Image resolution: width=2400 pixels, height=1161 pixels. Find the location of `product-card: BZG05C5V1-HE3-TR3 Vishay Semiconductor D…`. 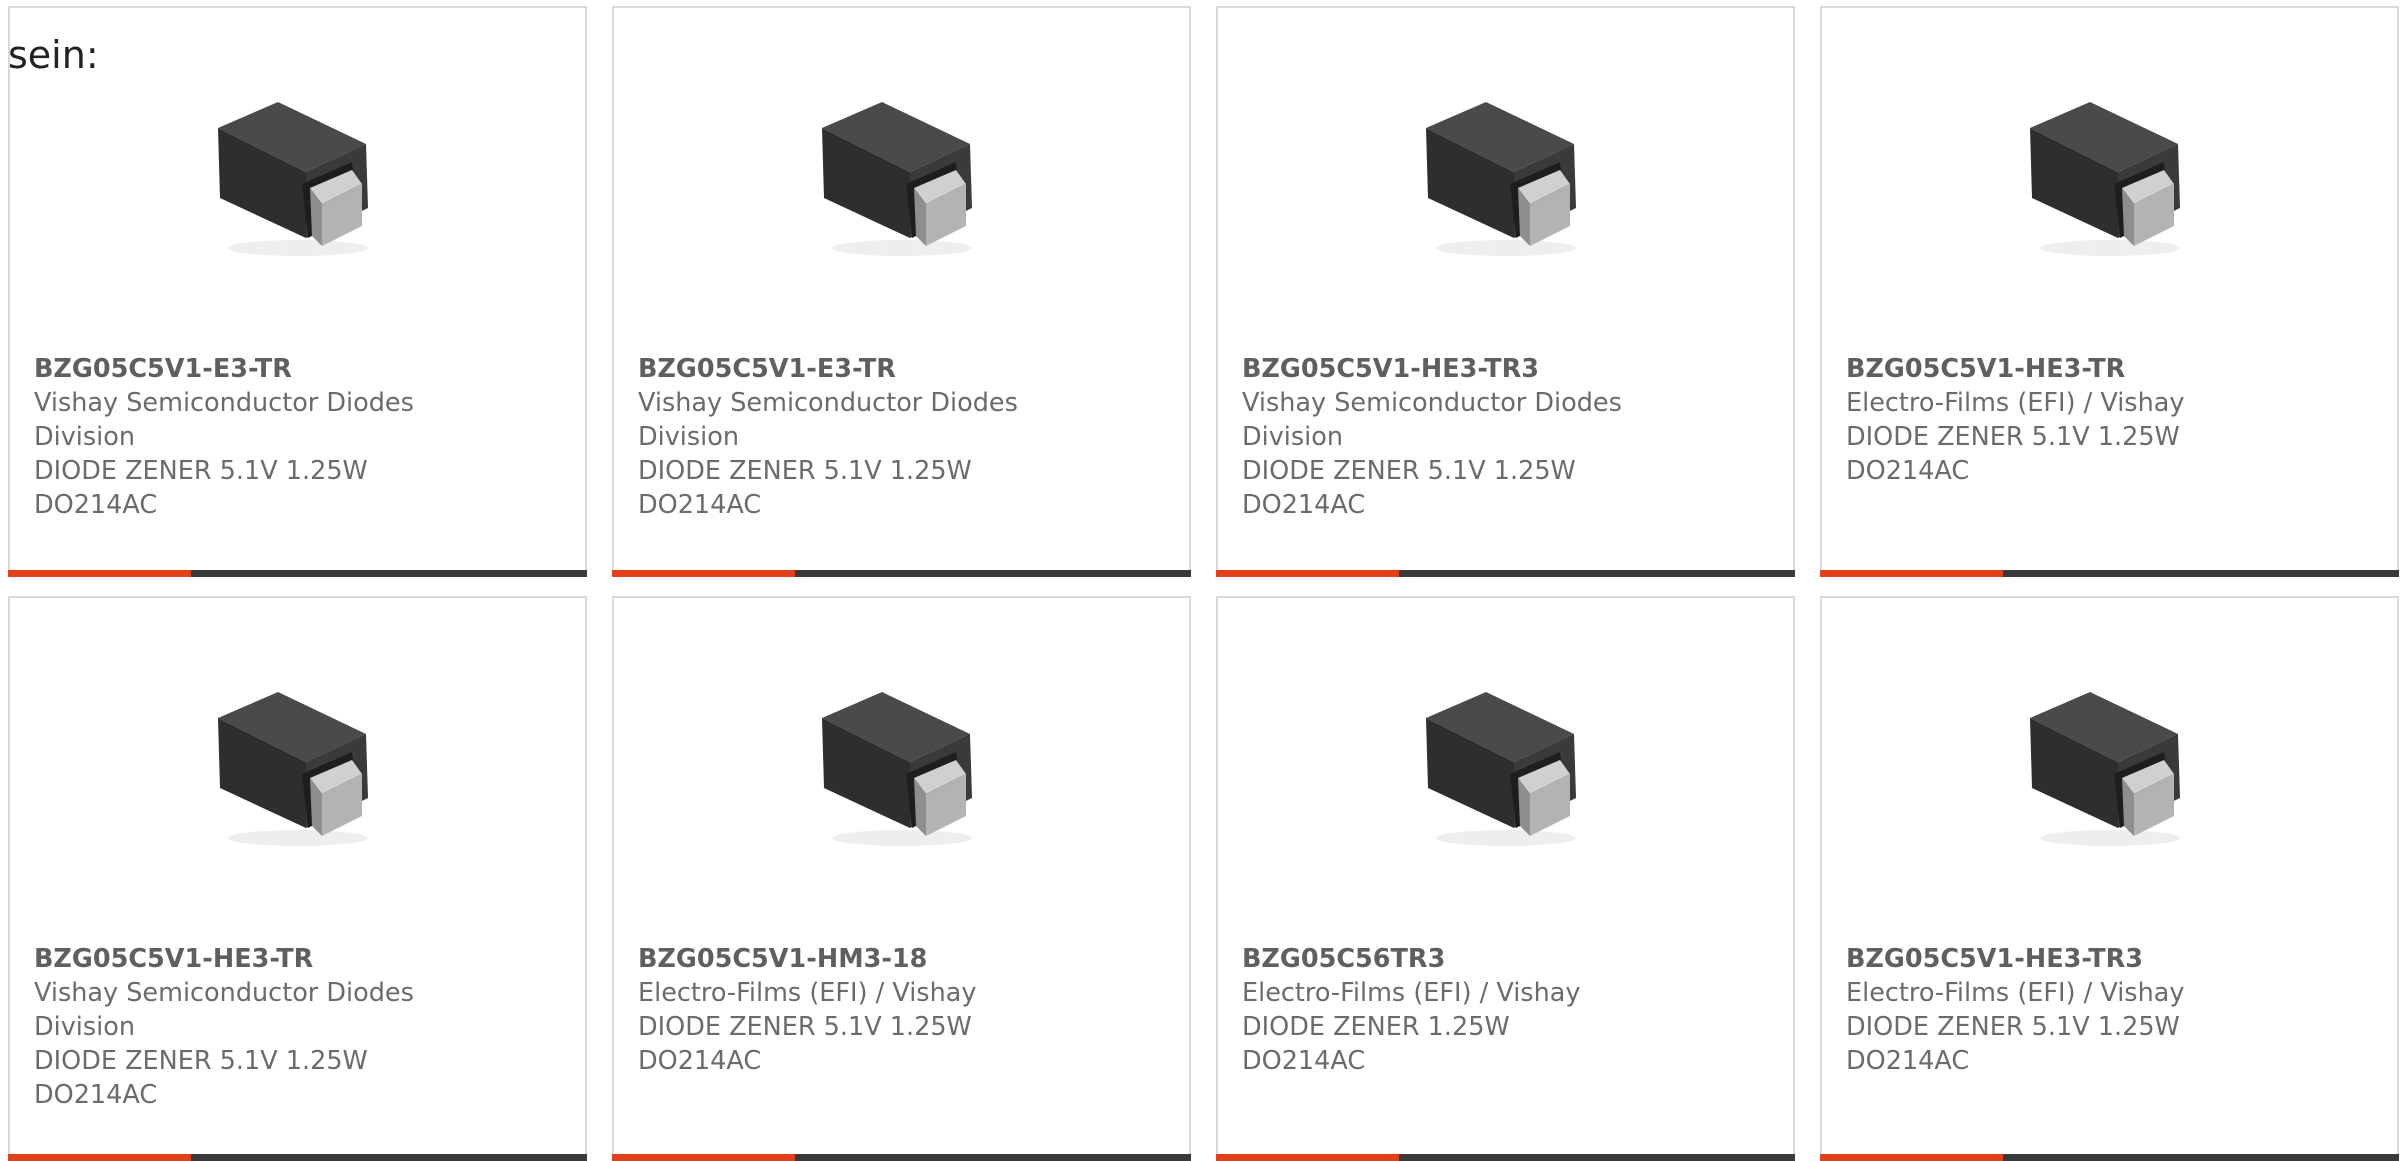

product-card: BZG05C5V1-HE3-TR3 Vishay Semiconductor D… is located at coordinates (1505, 291).